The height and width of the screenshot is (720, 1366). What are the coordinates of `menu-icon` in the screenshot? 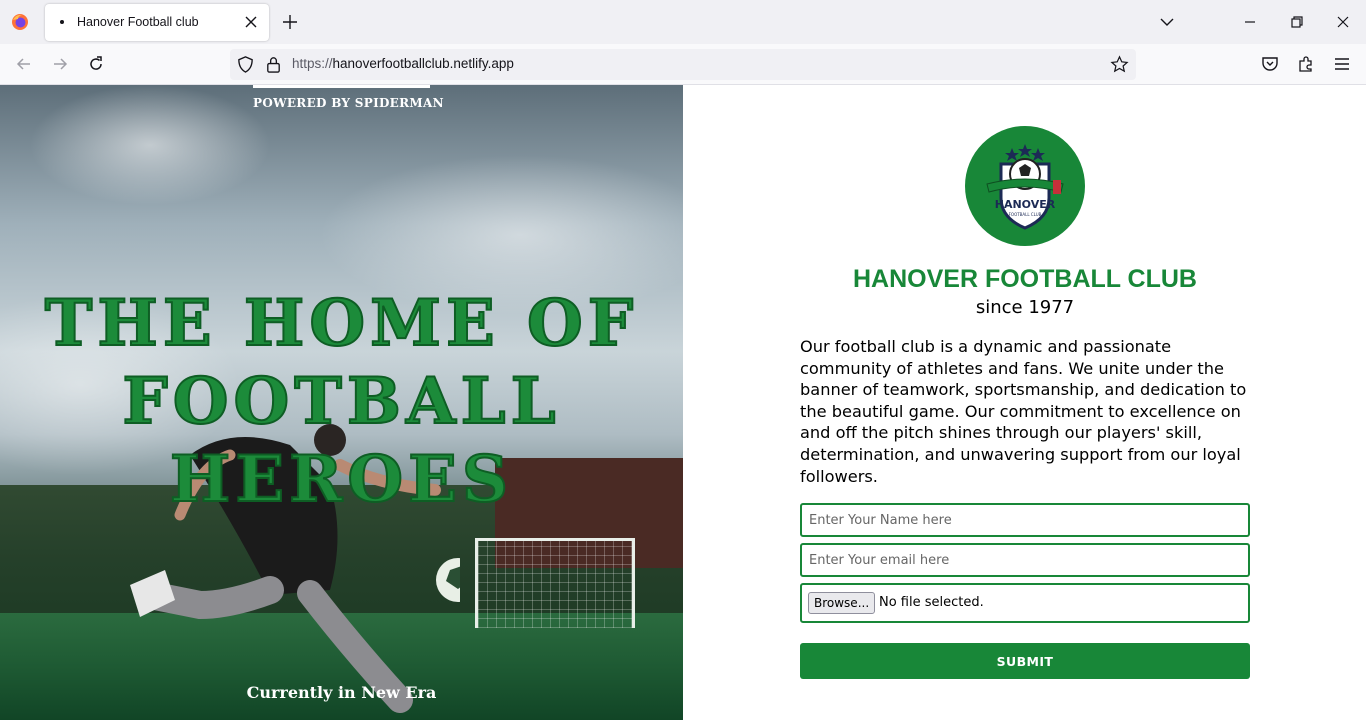 It's located at (1342, 64).